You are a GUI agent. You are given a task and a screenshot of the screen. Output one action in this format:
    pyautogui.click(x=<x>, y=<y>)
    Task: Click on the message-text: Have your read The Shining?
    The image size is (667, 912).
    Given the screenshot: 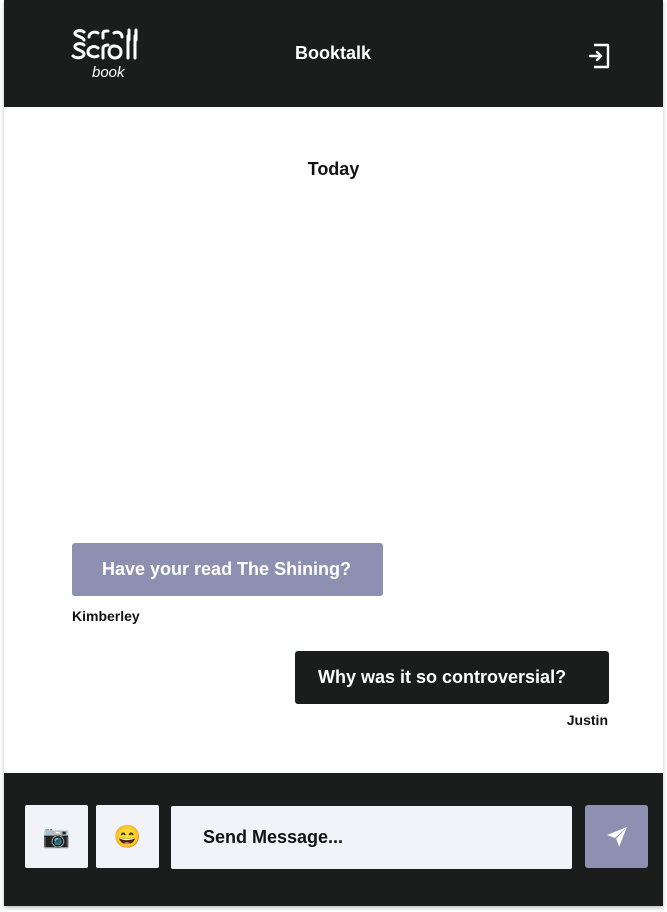 What is the action you would take?
    pyautogui.click(x=227, y=569)
    